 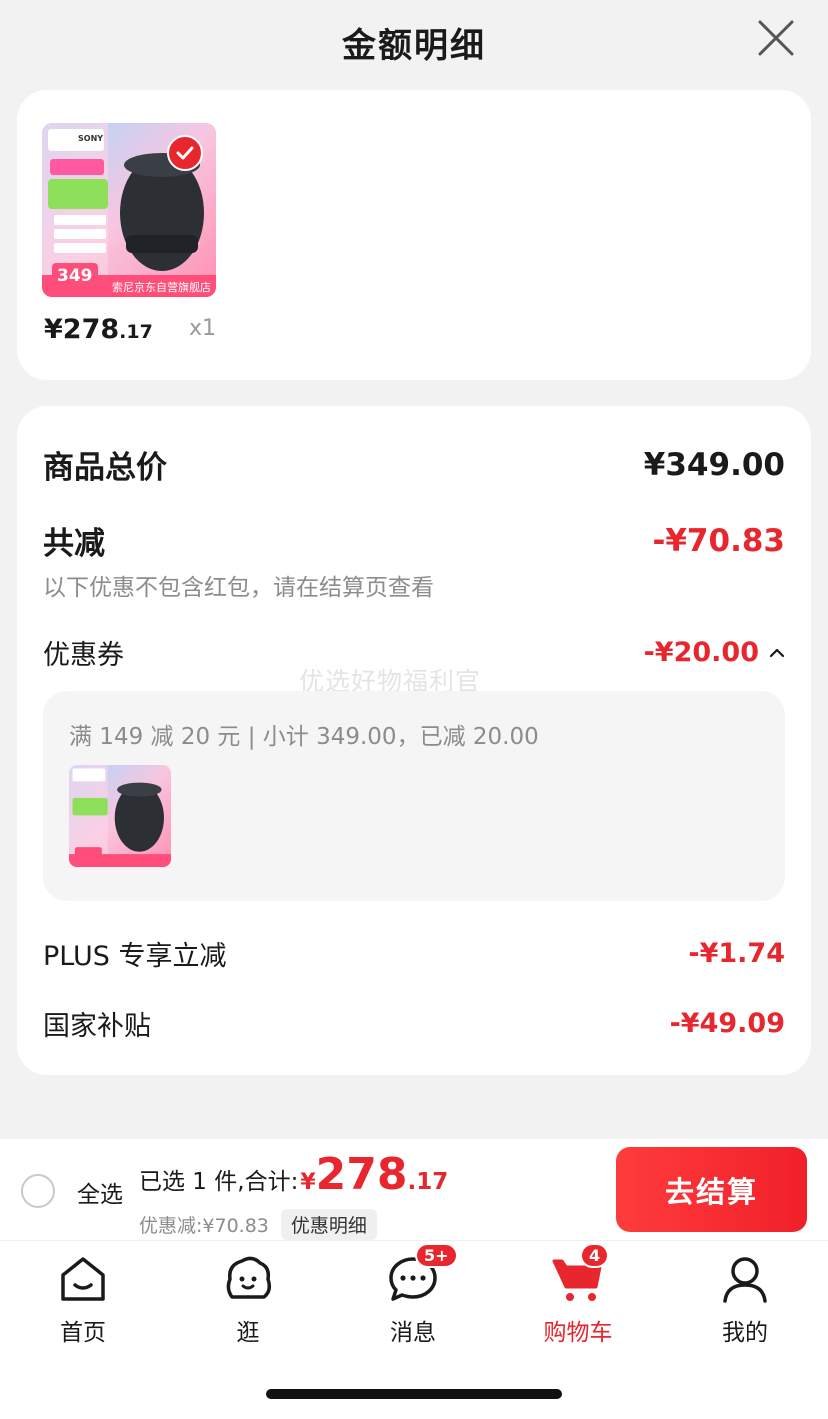 What do you see at coordinates (161, 287) in the screenshot?
I see `thumb-store-label: 索尼京东自营旗舰店` at bounding box center [161, 287].